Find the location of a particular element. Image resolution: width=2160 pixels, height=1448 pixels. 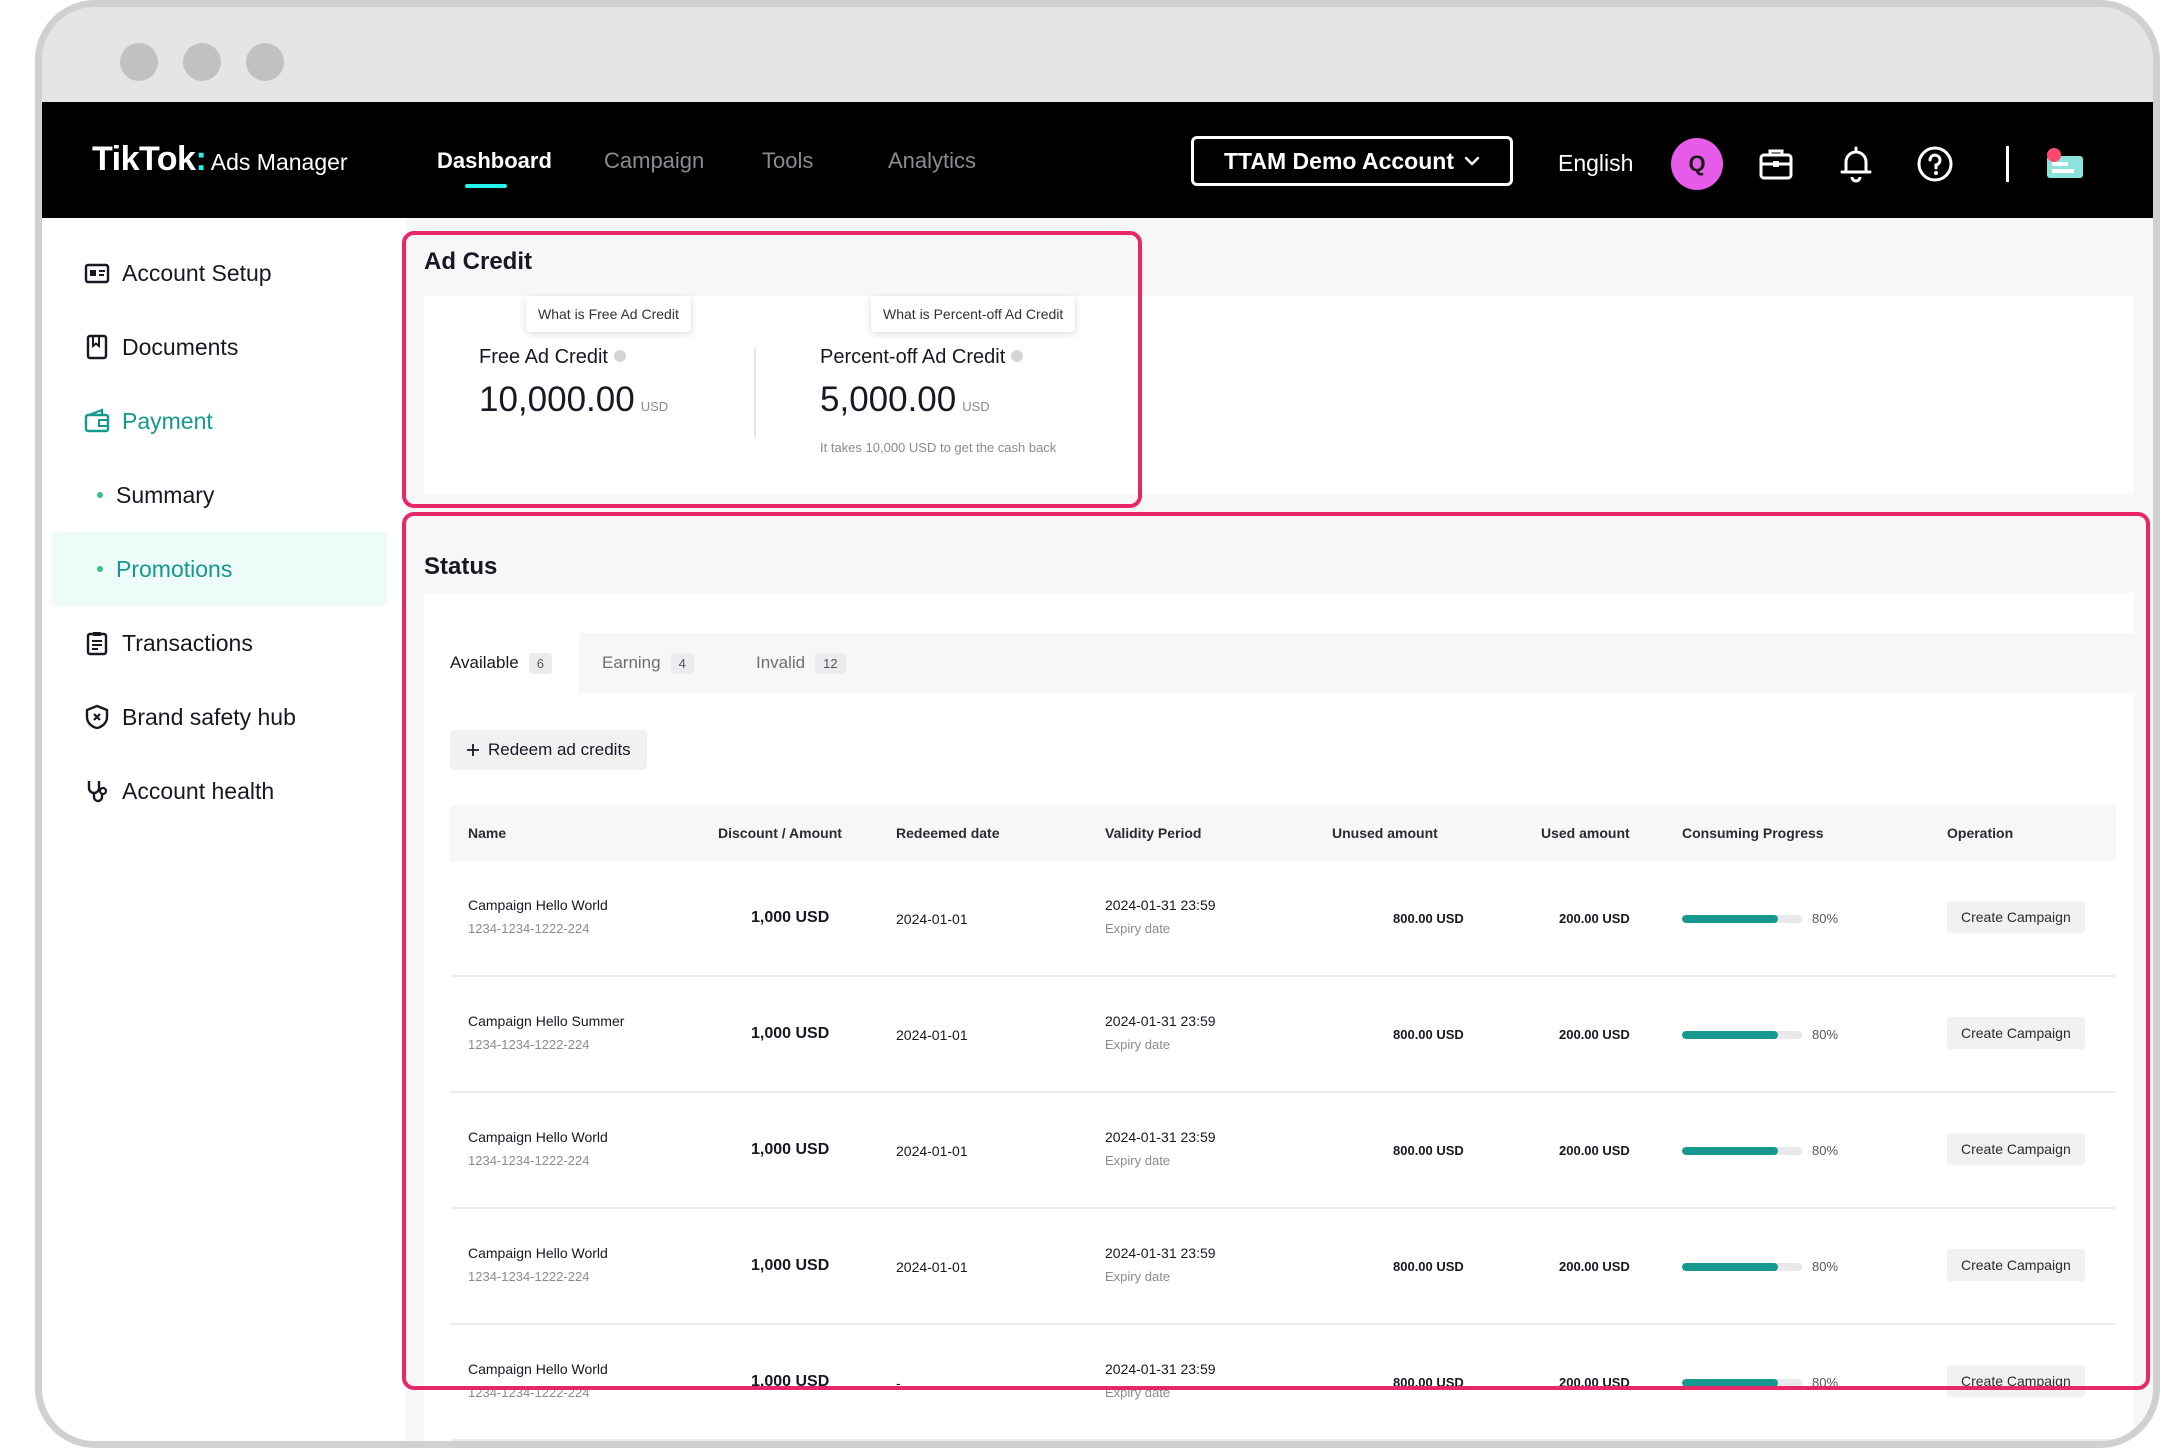

percent-off-credit-value: 5,000.00 USD is located at coordinates (905, 400).